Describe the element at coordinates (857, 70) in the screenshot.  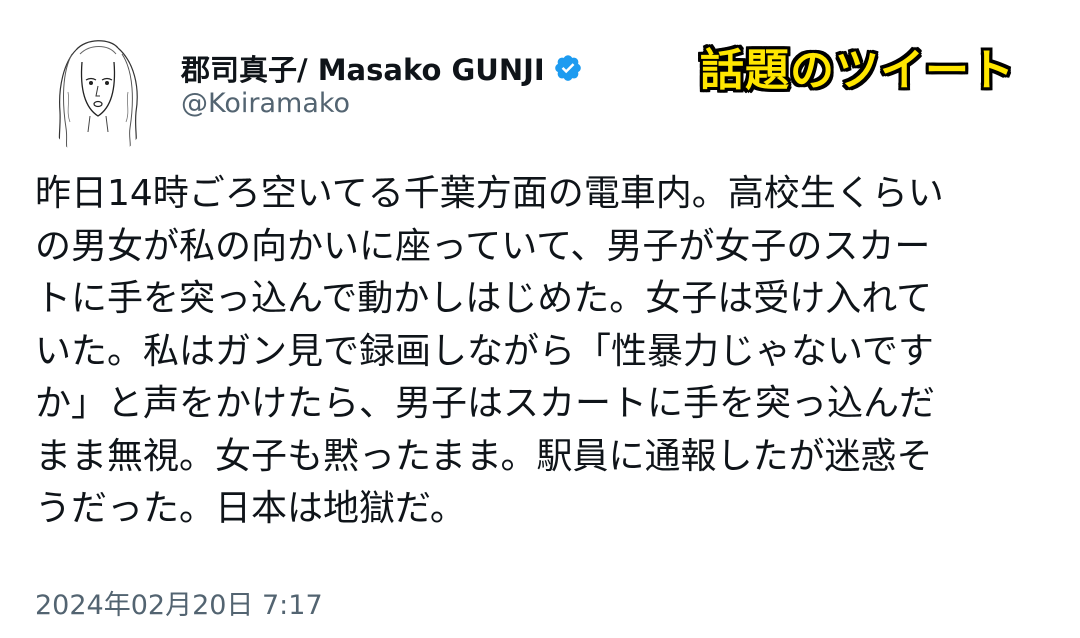
I see `trending-tweet-badge: 話題のツイート` at that location.